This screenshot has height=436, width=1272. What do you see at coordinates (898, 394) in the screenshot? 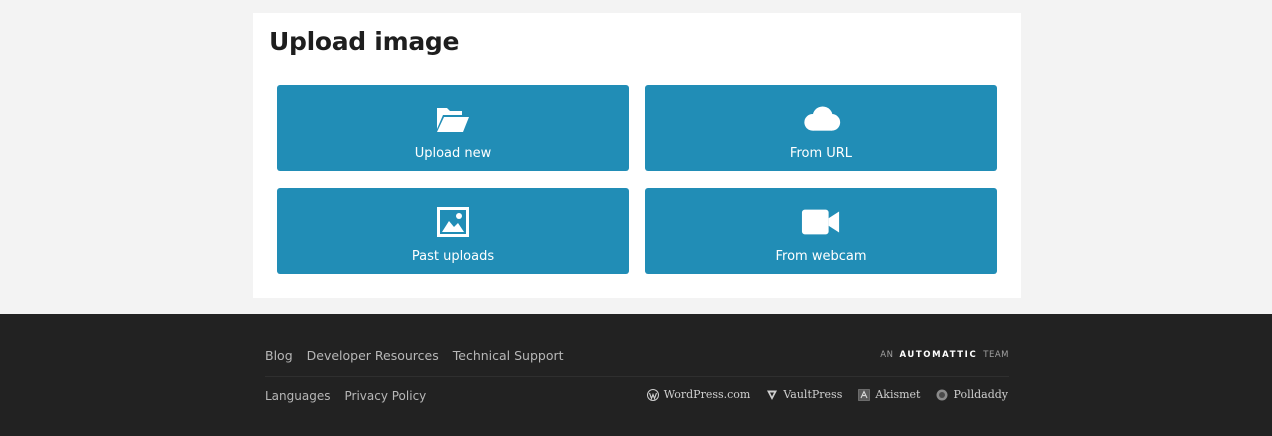
I see `product-label: Akismet` at bounding box center [898, 394].